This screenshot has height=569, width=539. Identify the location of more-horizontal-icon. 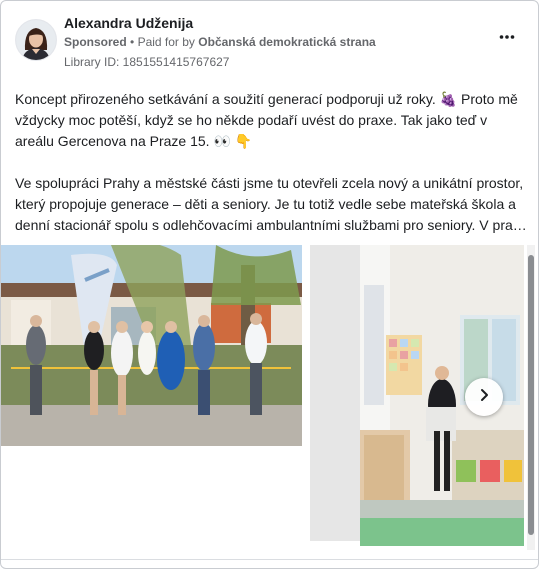
(507, 36).